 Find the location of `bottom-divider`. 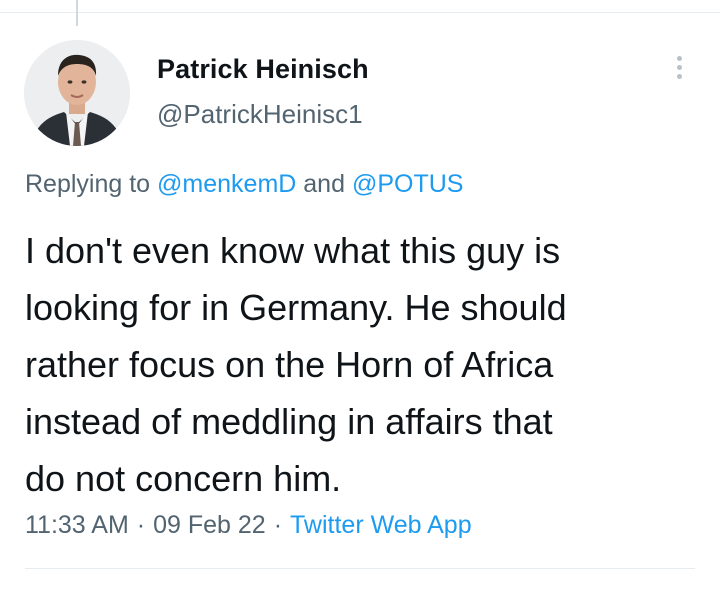

bottom-divider is located at coordinates (360, 568).